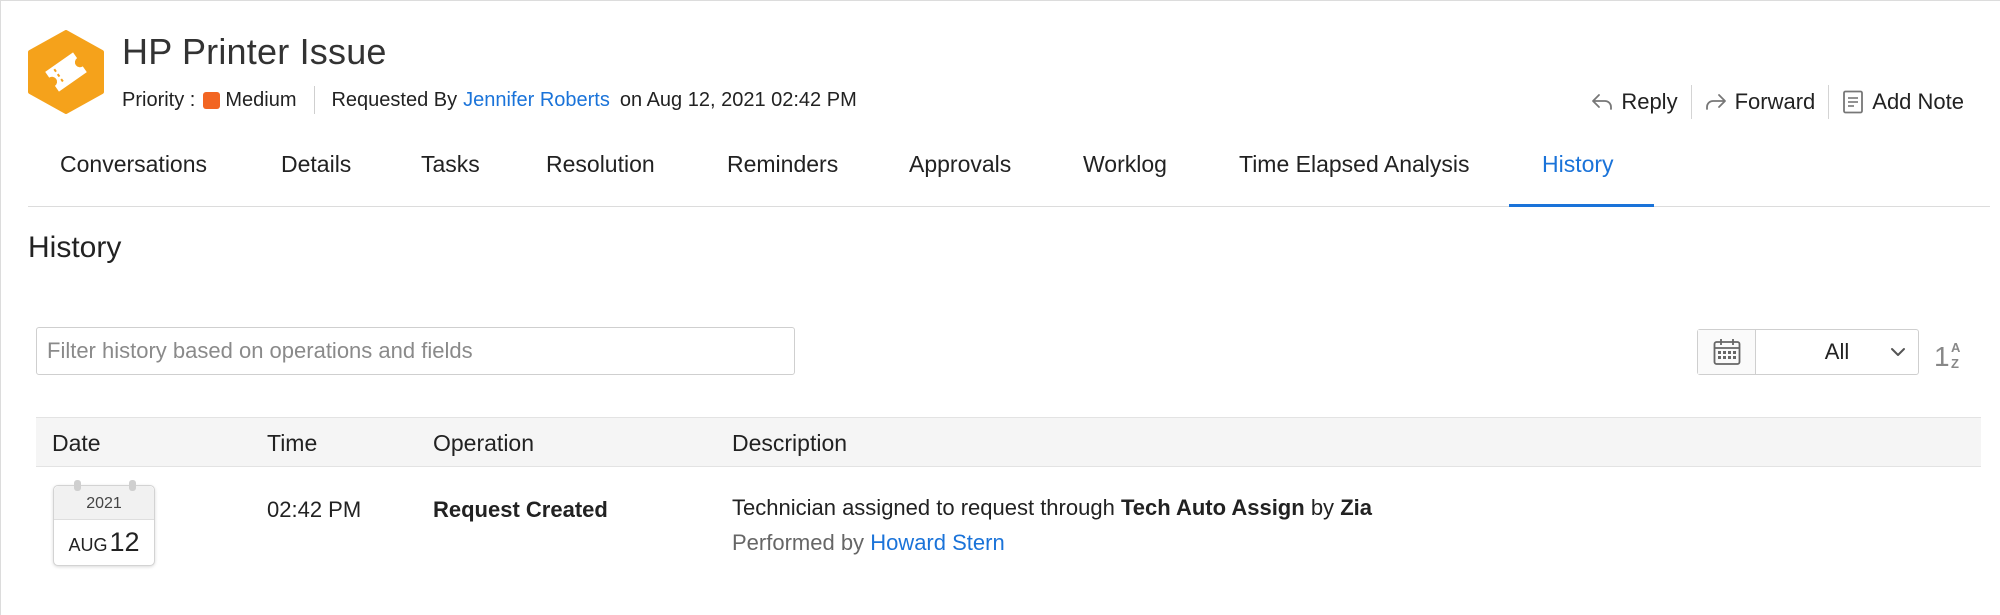  What do you see at coordinates (314, 509) in the screenshot?
I see `row-time: 02:42 PM` at bounding box center [314, 509].